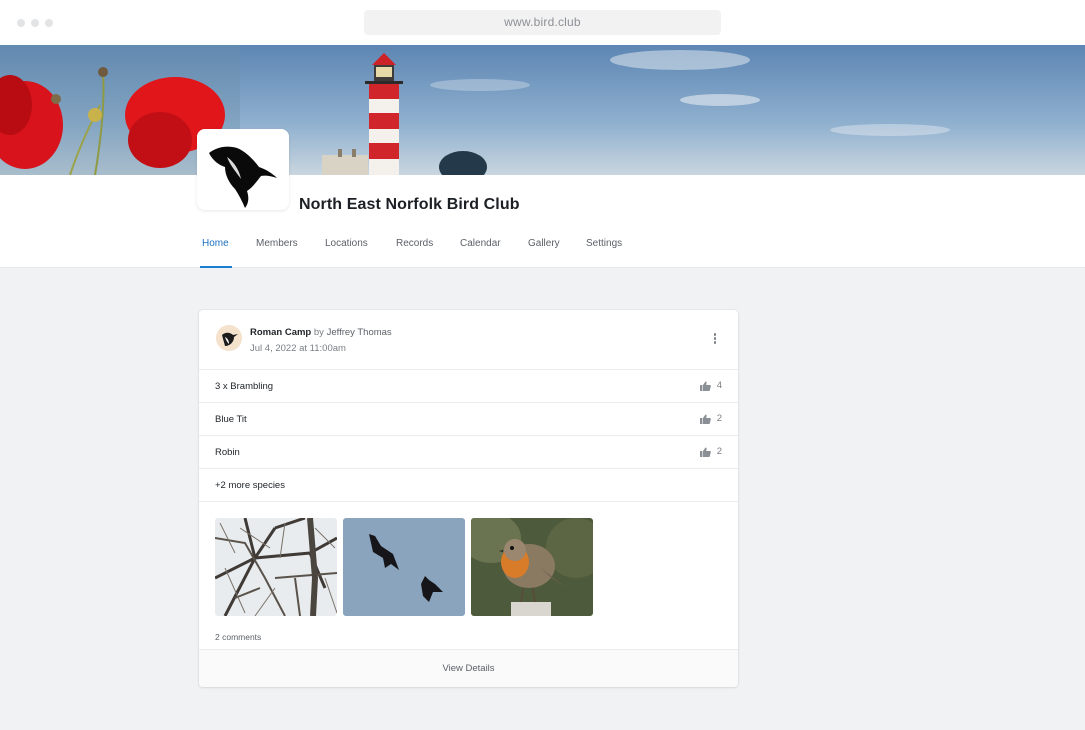 This screenshot has width=1085, height=730. I want to click on address-bar: www.bird.club, so click(542, 22).